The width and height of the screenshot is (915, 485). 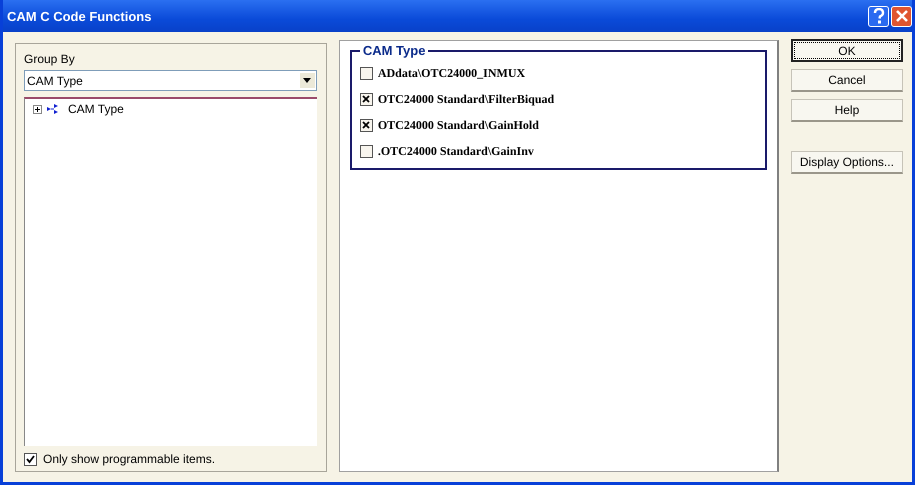 I want to click on only-programmable-checkbox: Only show programmable items., so click(x=170, y=459).